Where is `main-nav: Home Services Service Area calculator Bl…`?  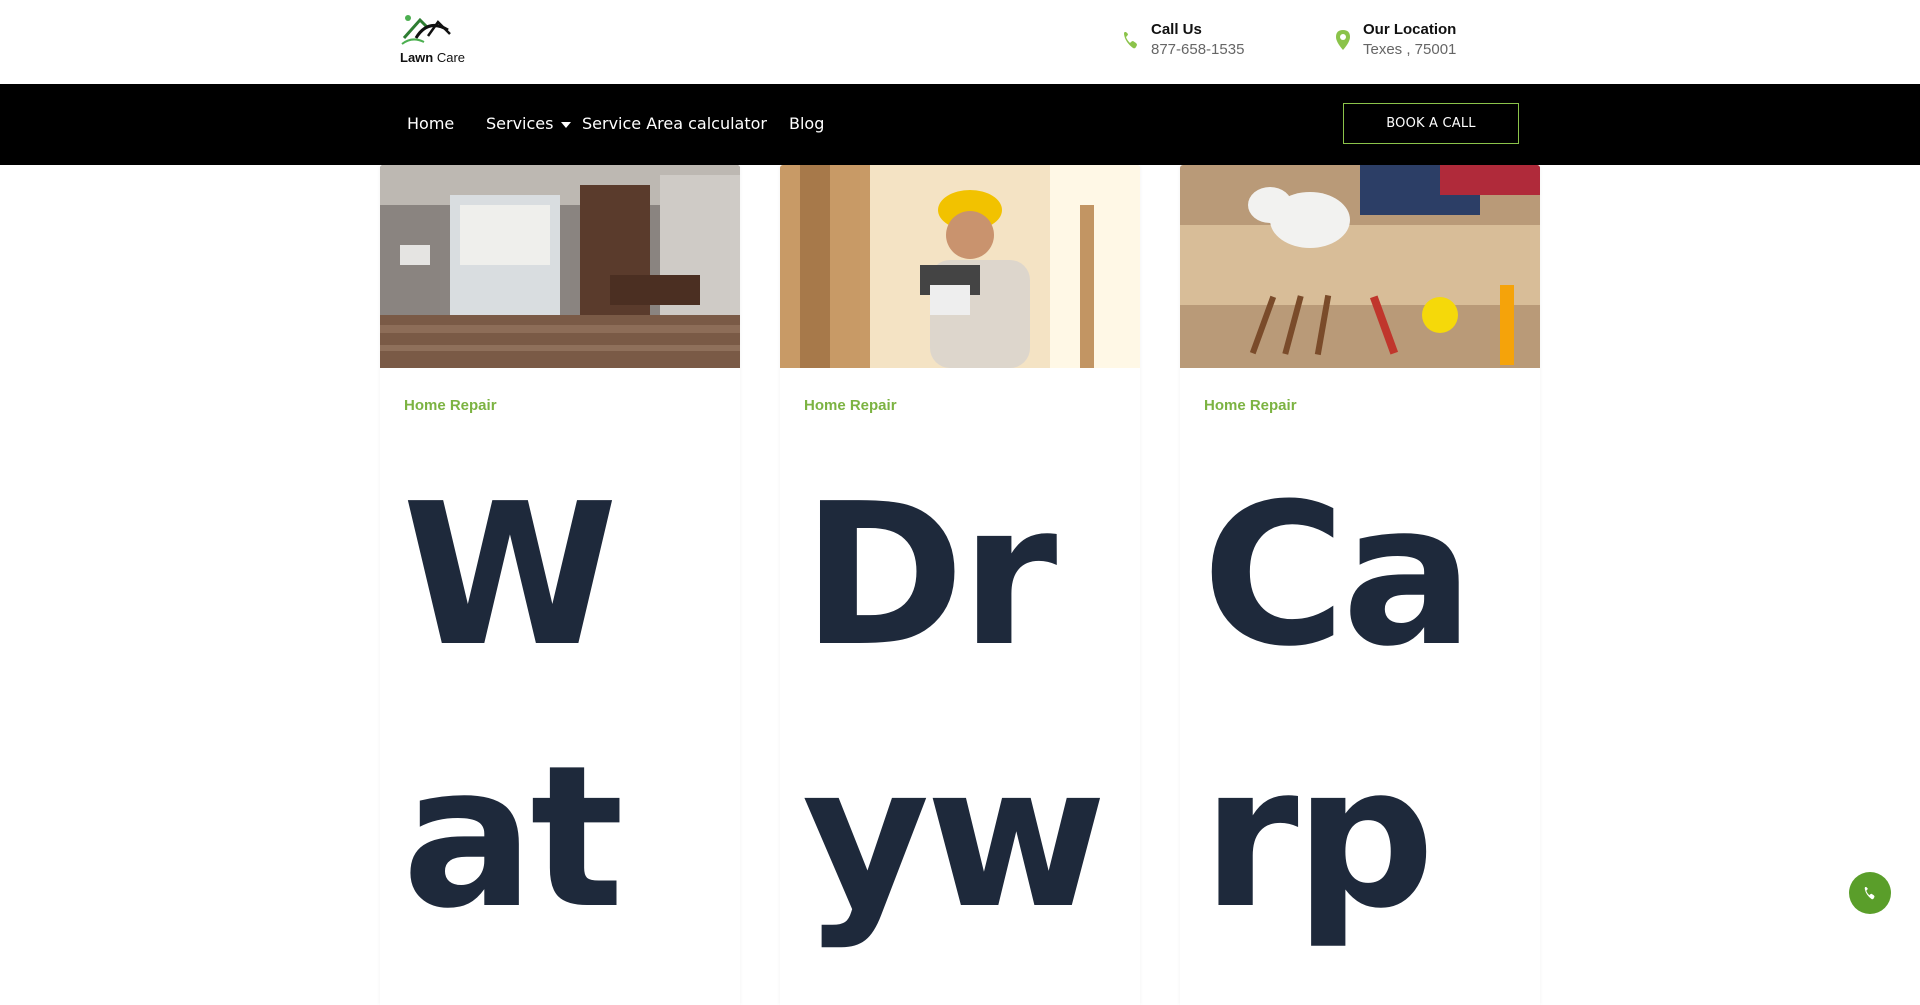
main-nav: Home Services Service Area calculator Bl… is located at coordinates (960, 124).